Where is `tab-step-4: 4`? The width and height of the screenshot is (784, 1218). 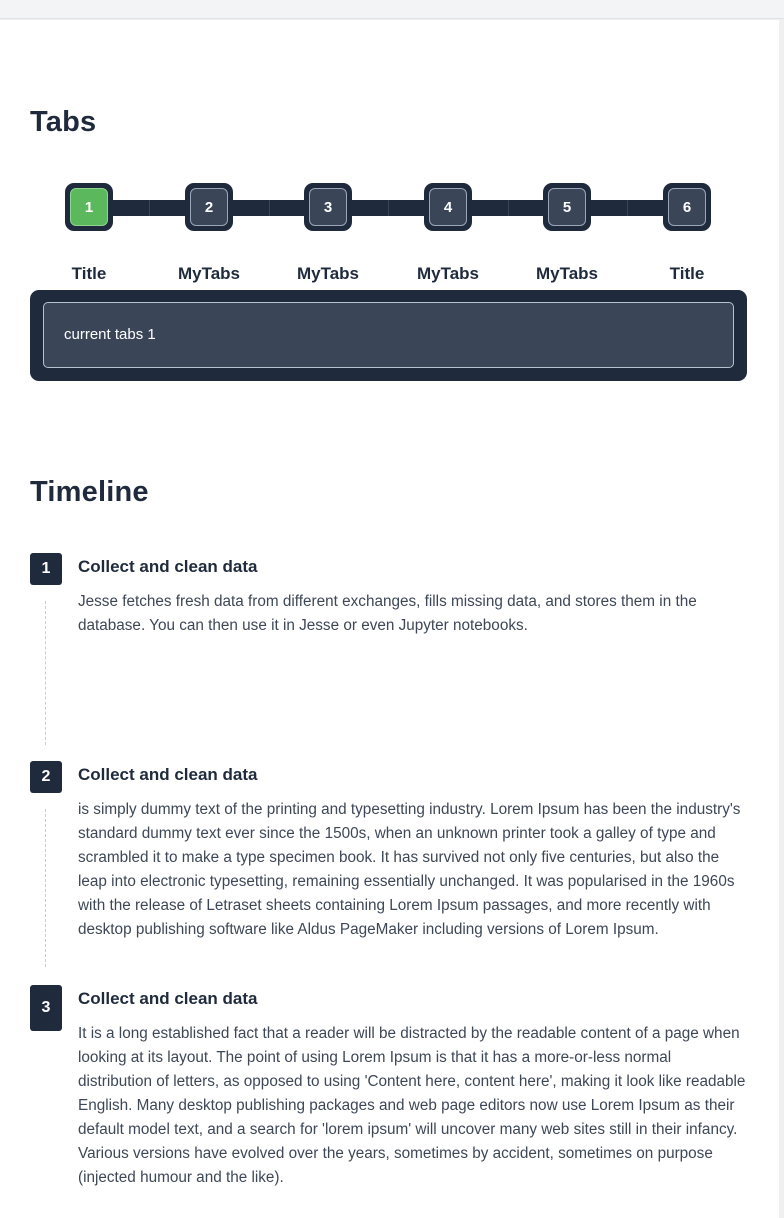
tab-step-4: 4 is located at coordinates (448, 207).